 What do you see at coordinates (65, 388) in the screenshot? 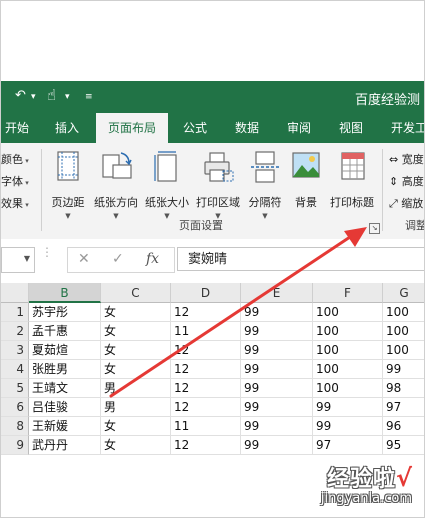
I see `cell-name: 王靖文` at bounding box center [65, 388].